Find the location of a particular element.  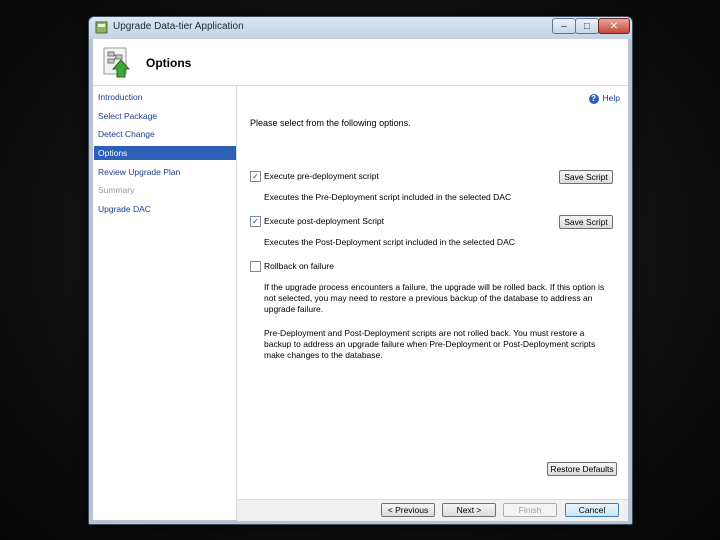

rollback-label: Rollback on failure is located at coordinates (299, 266).